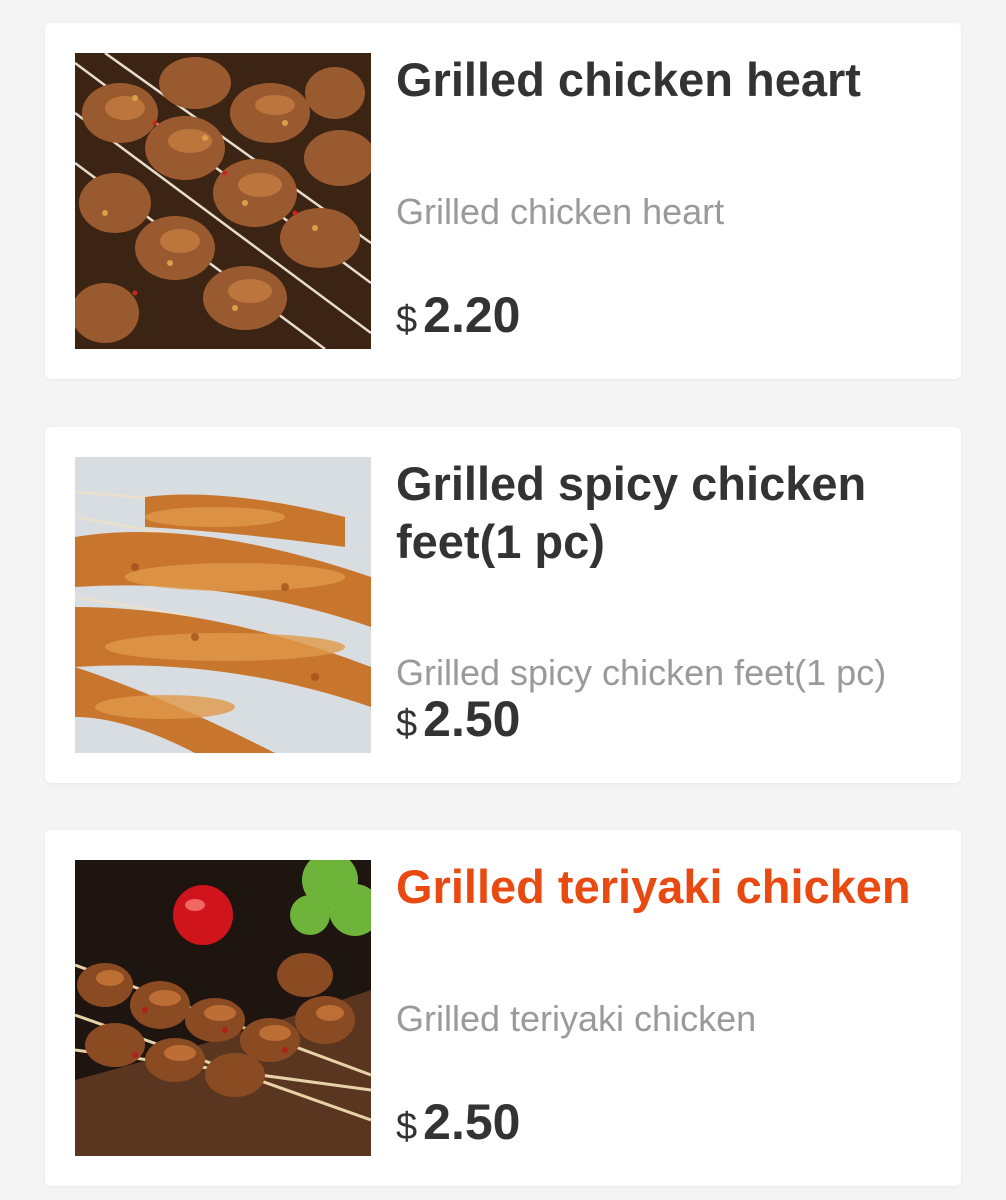 The width and height of the screenshot is (1006, 1200). Describe the element at coordinates (472, 315) in the screenshot. I see `price-amount: 2.20` at that location.